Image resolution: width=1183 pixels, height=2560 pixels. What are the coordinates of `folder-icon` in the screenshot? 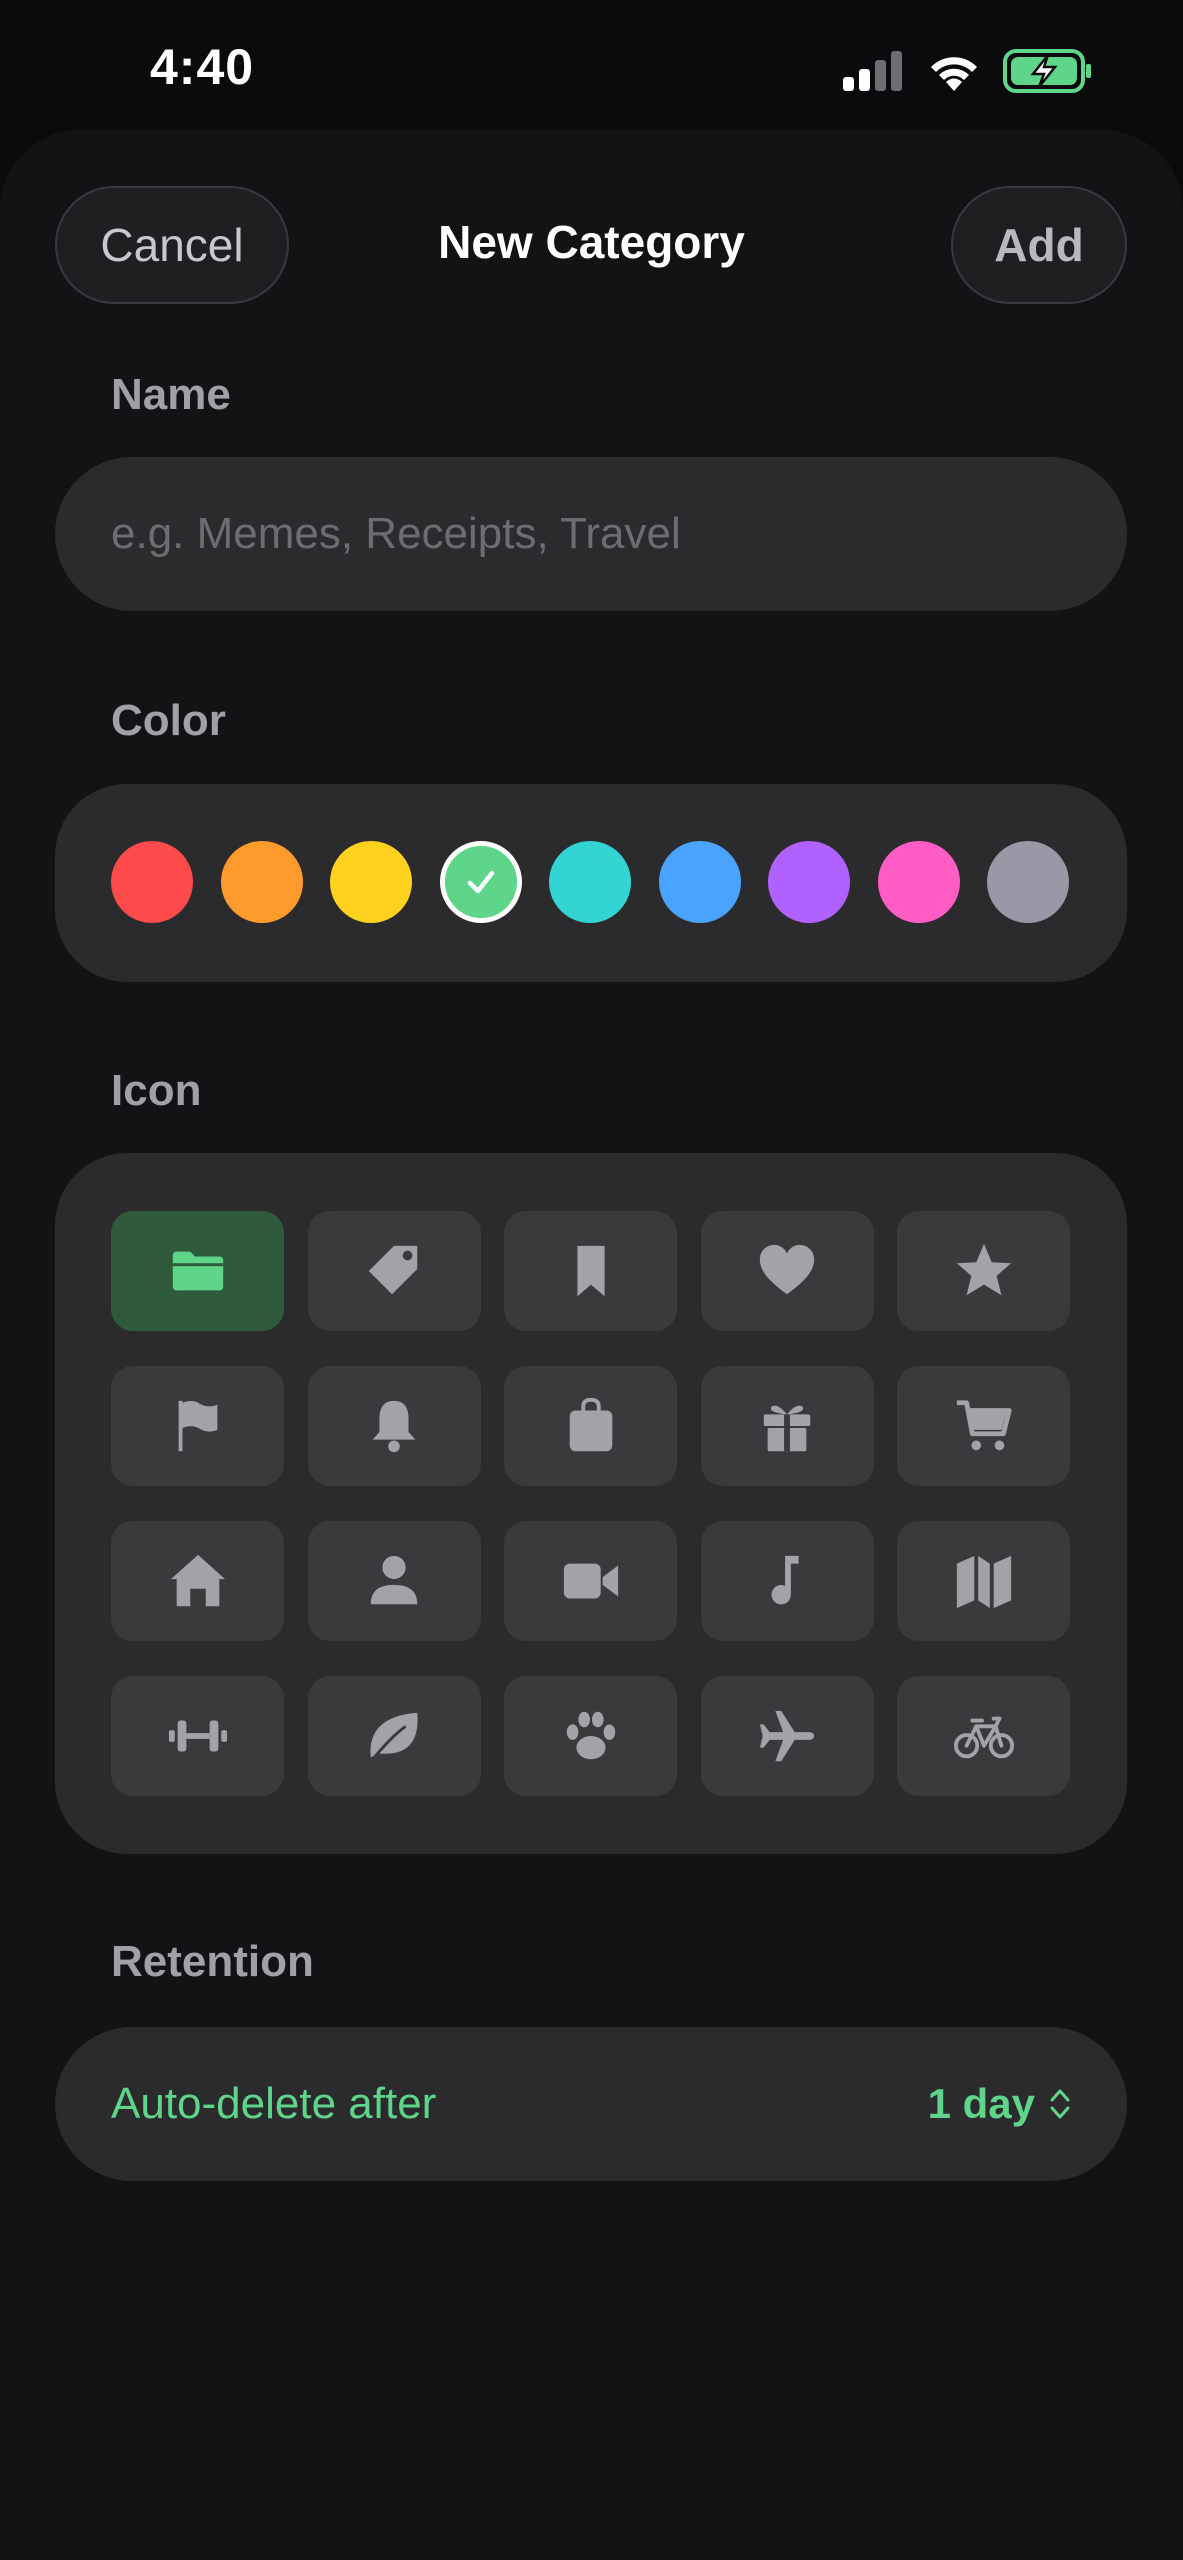 It's located at (197, 1271).